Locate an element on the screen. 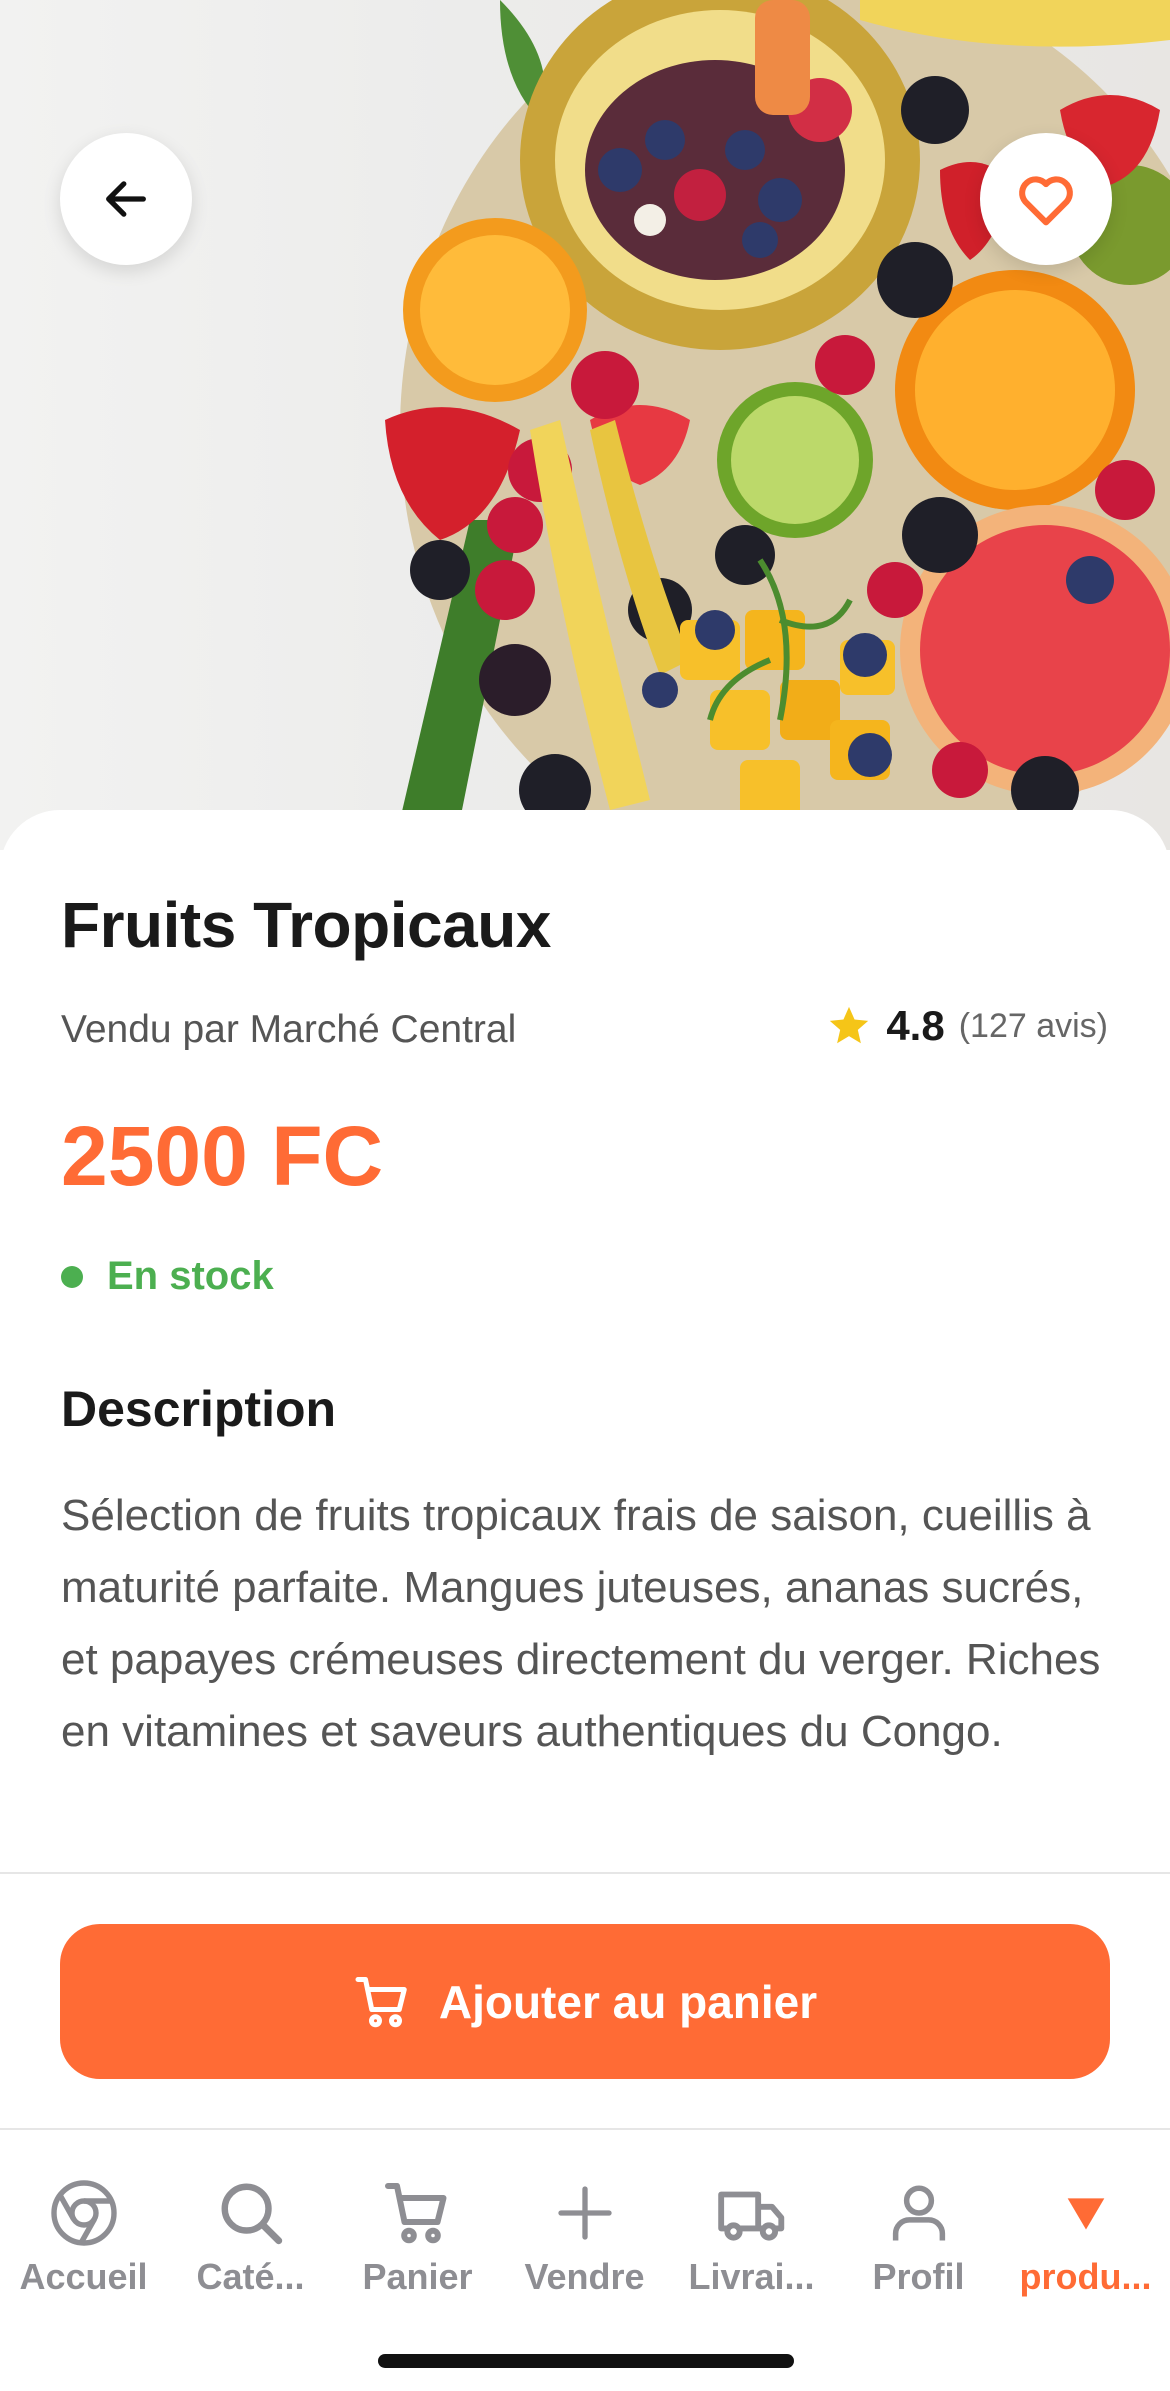 The image size is (1170, 2391). seller-name: Vendu par Marché Central is located at coordinates (288, 1030).